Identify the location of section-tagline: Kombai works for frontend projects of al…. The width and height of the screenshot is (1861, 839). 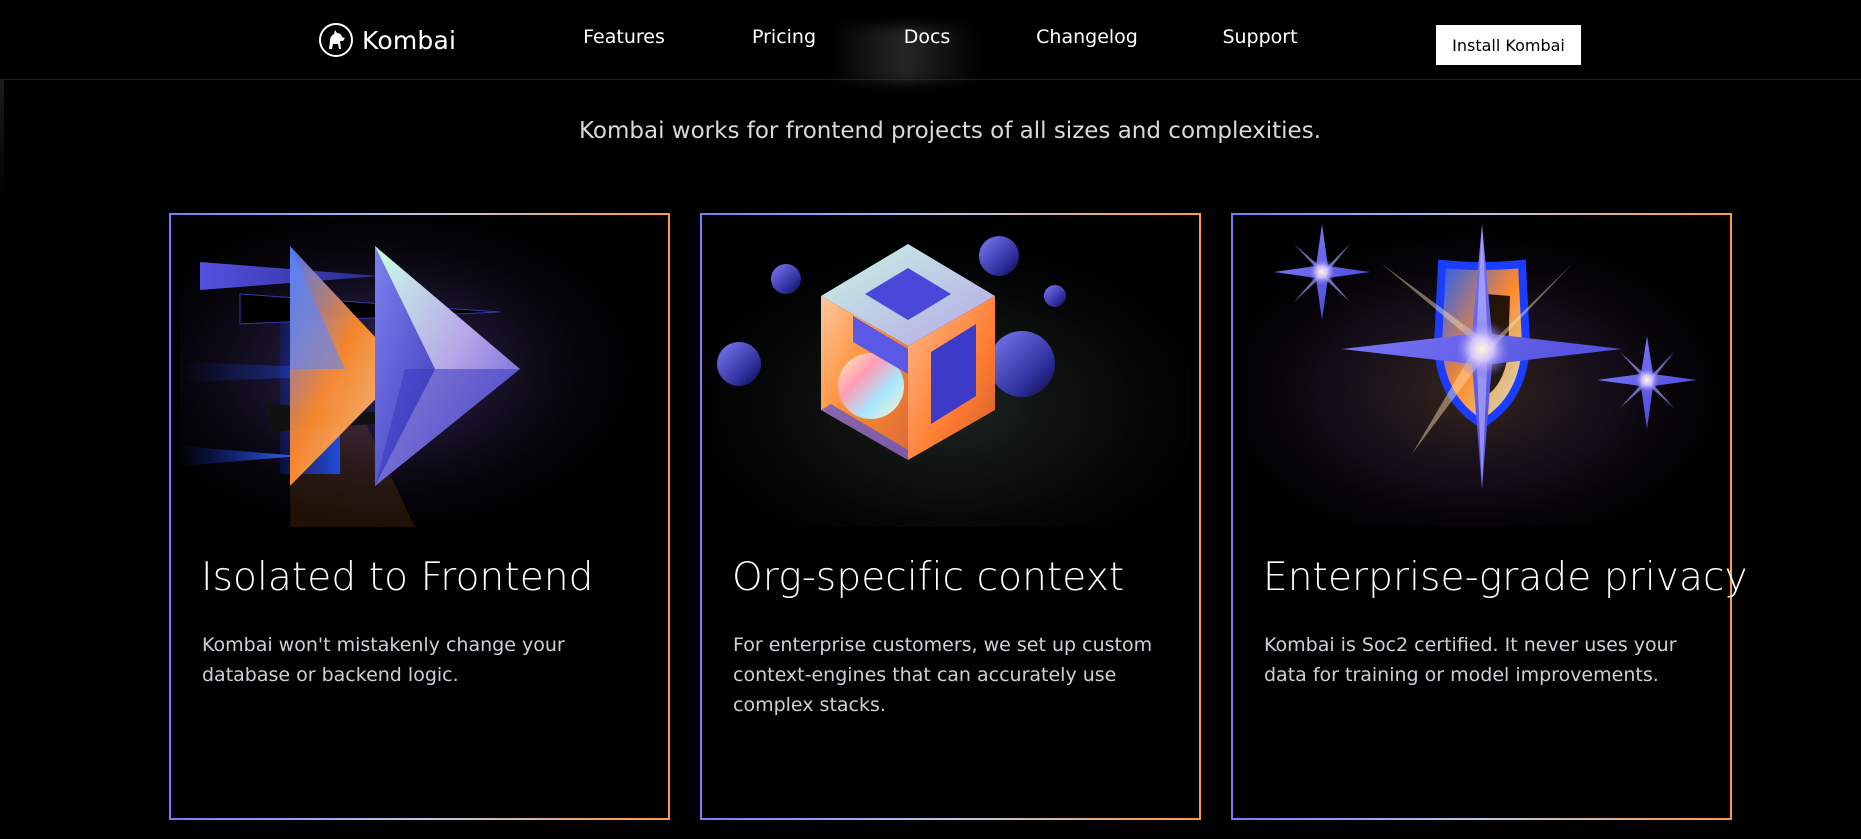
(950, 131).